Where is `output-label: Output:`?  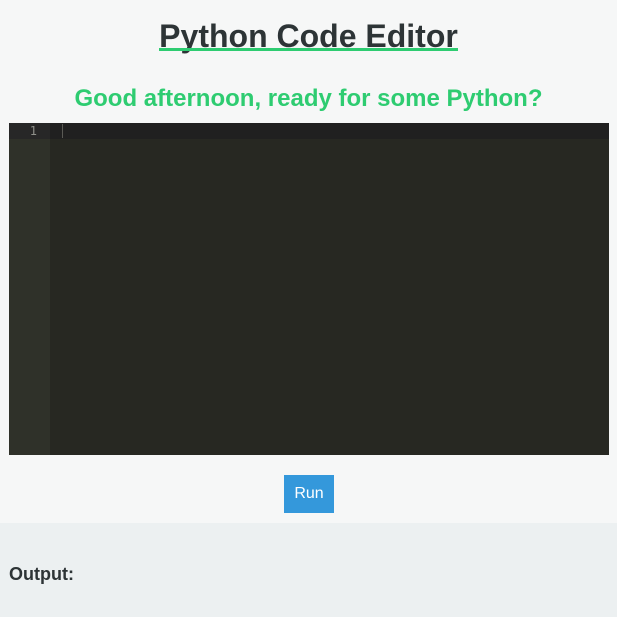 output-label: Output: is located at coordinates (41, 574).